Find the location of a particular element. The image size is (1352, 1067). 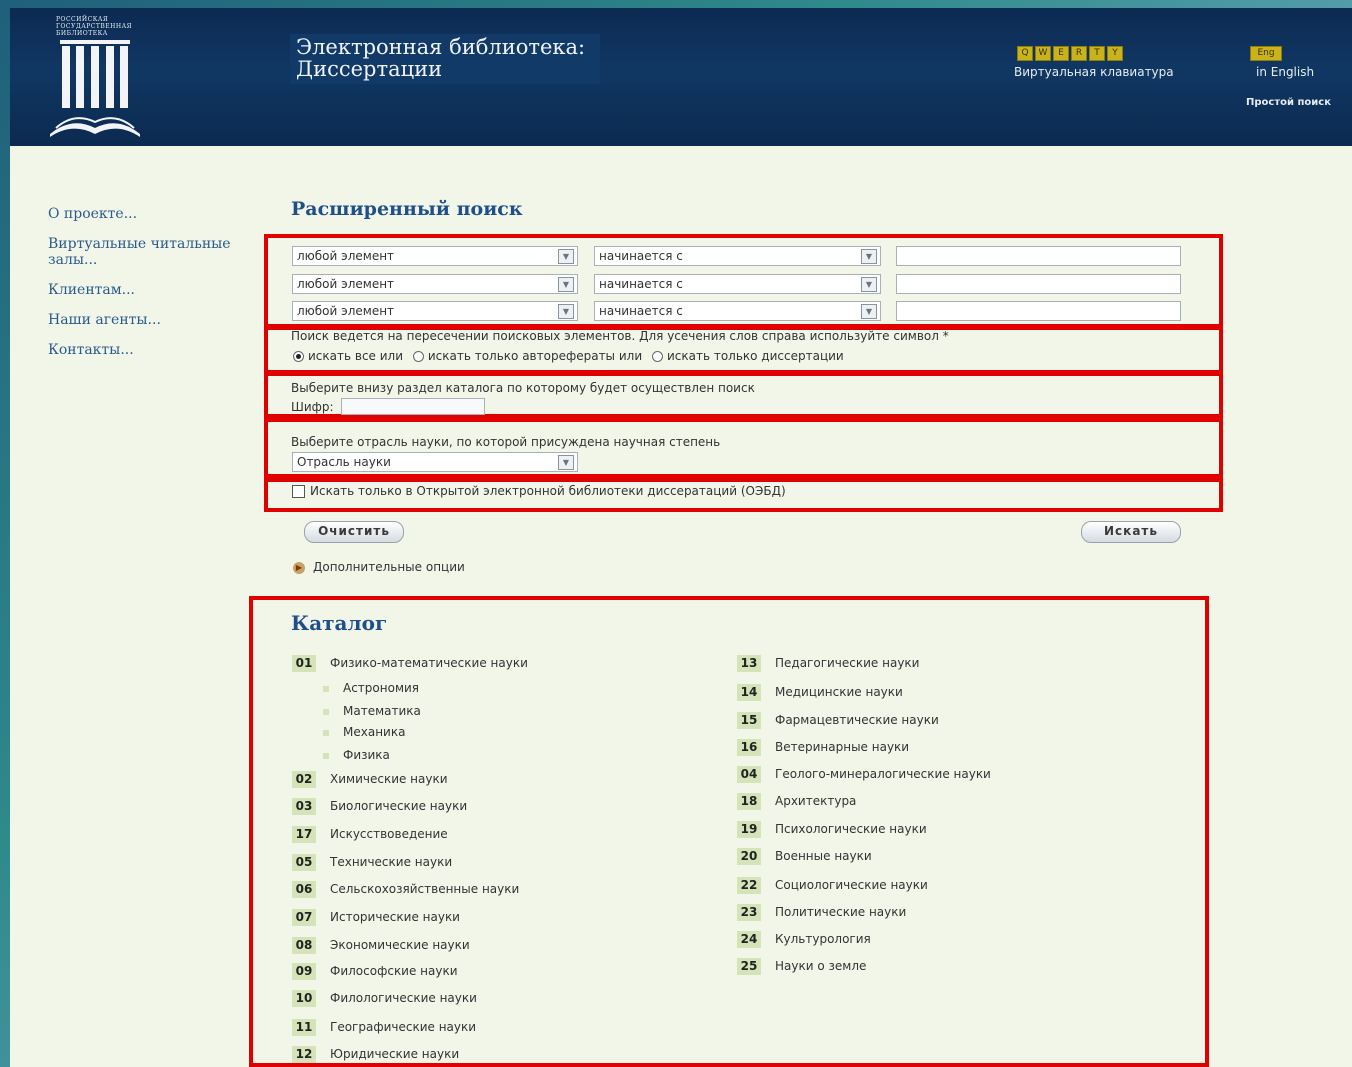

catalog-code-badge: 16 is located at coordinates (749, 747).